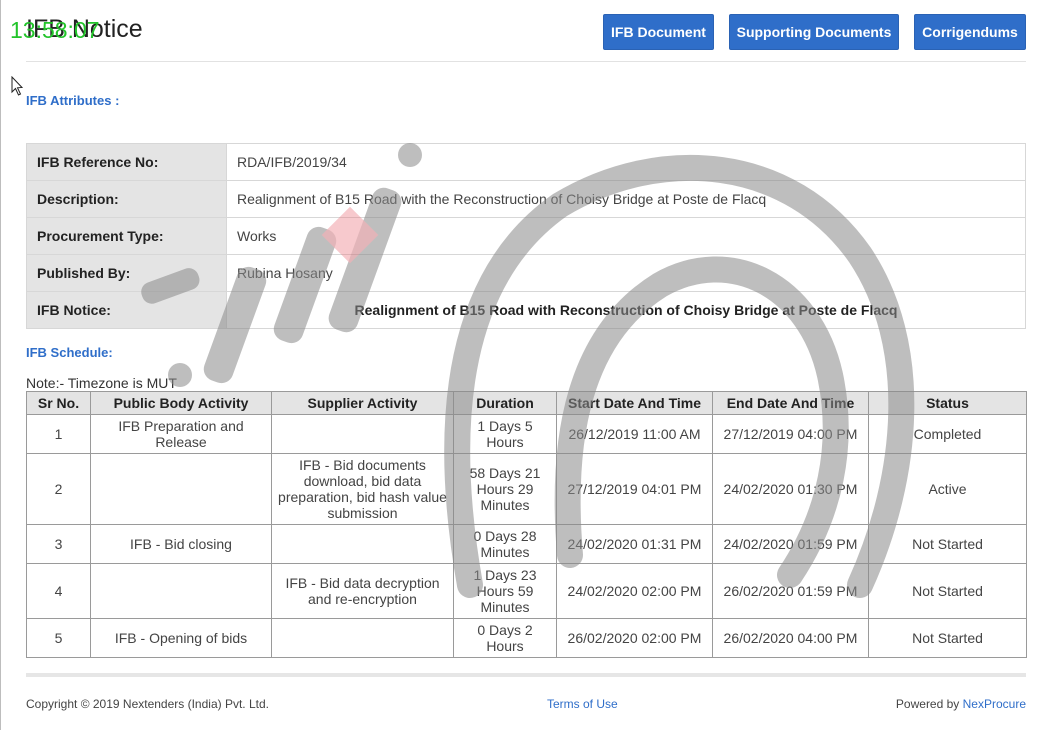 This screenshot has height=730, width=1041. I want to click on column-header: Status, so click(947, 403).